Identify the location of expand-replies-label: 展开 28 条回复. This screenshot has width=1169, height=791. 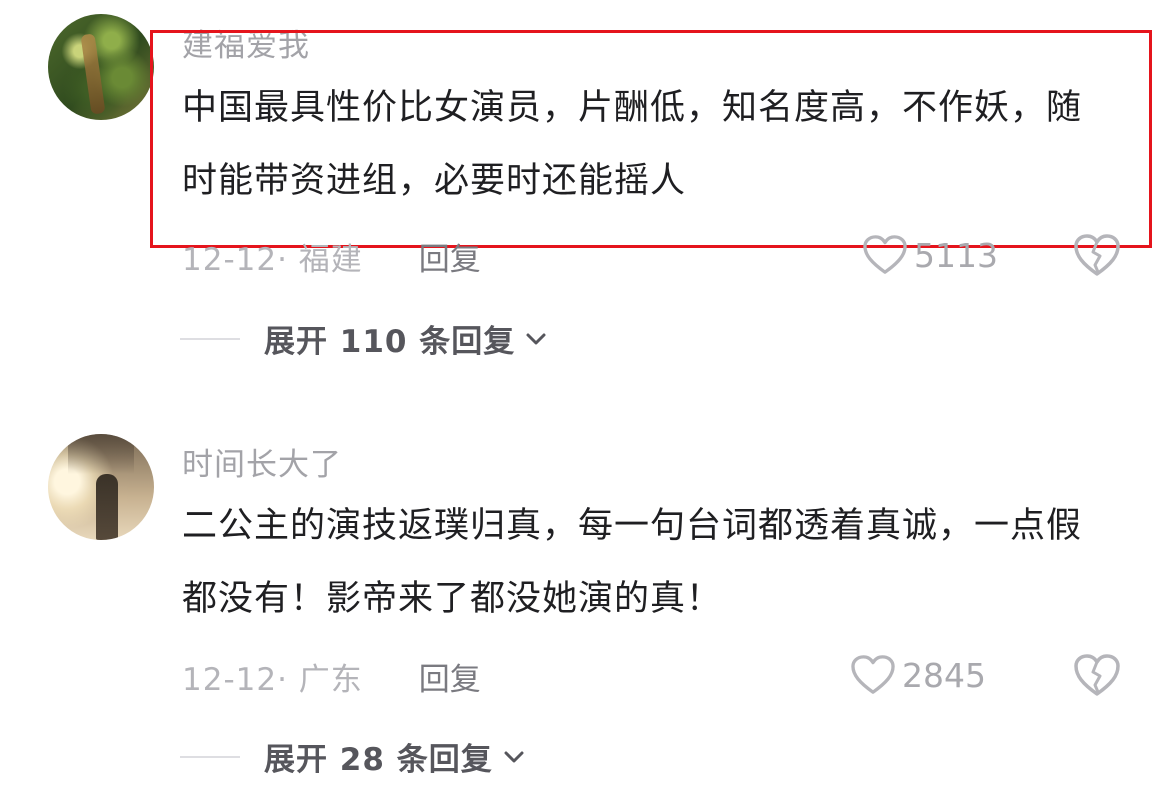
(378, 760).